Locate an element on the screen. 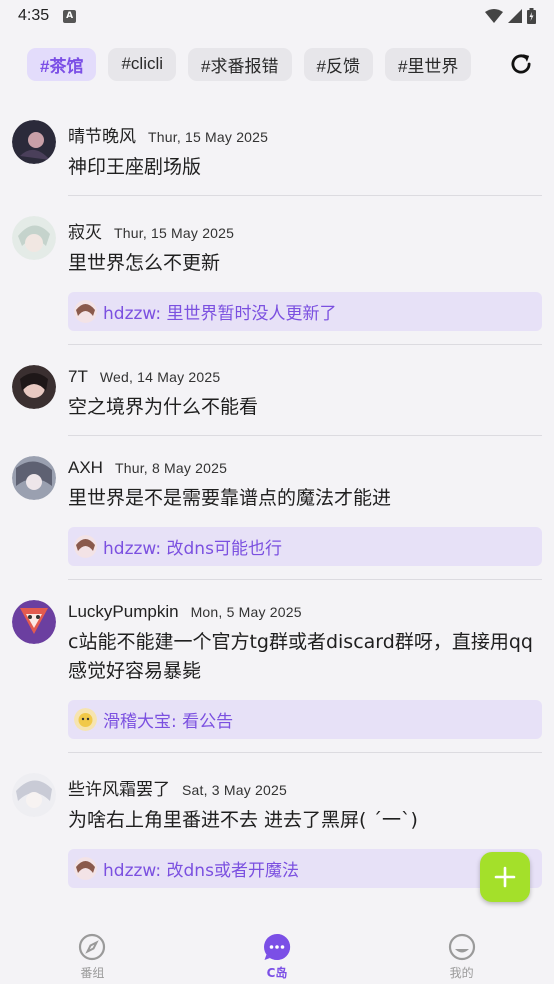 This screenshot has width=554, height=984. tab-qiufan: #求番报错 is located at coordinates (240, 64).